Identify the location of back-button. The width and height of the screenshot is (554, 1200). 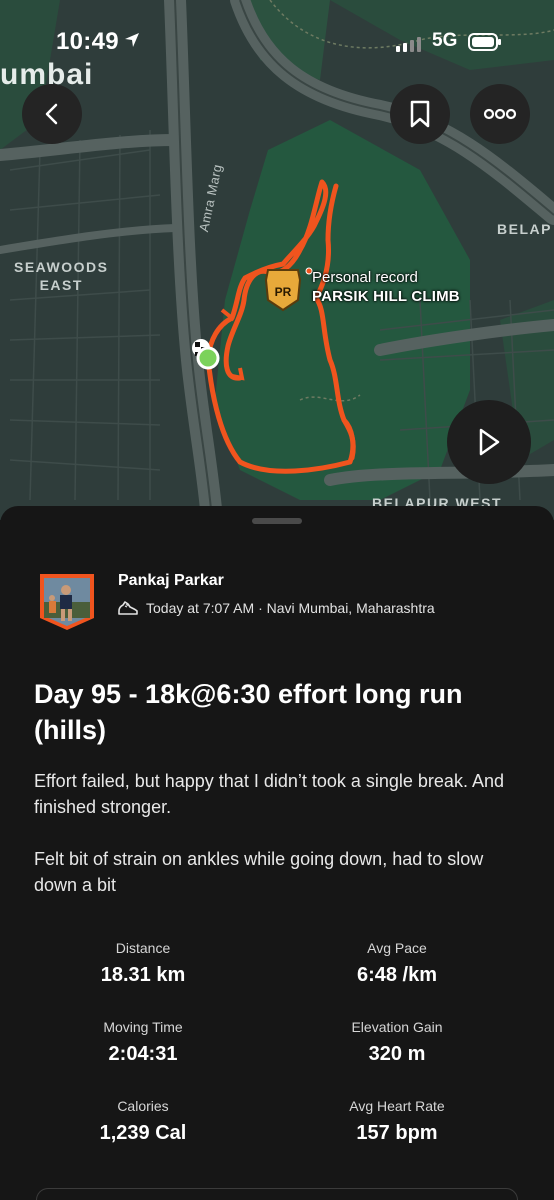
(52, 114).